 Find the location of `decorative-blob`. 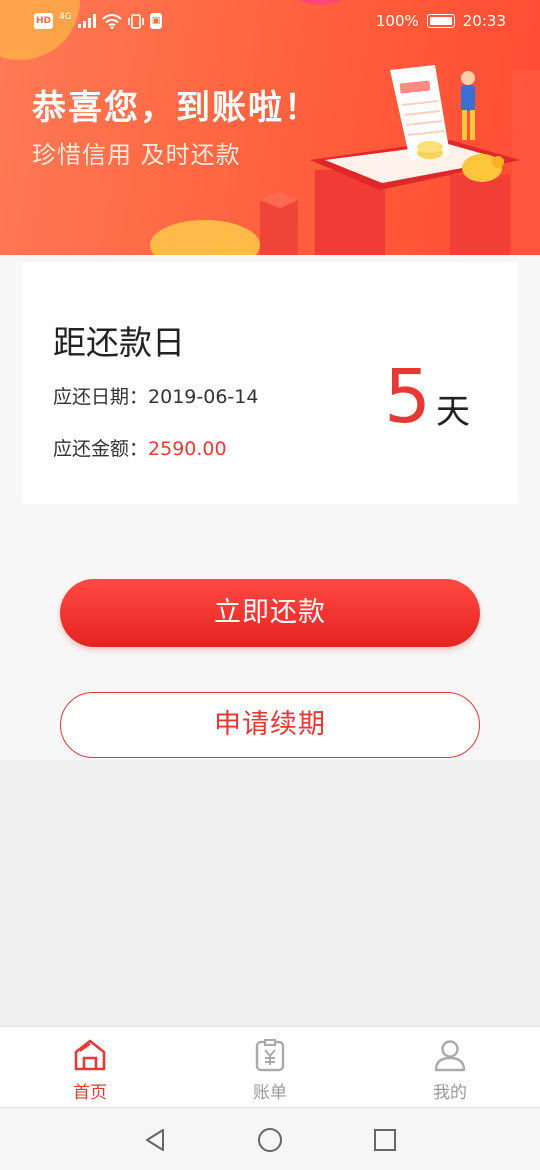

decorative-blob is located at coordinates (205, 237).